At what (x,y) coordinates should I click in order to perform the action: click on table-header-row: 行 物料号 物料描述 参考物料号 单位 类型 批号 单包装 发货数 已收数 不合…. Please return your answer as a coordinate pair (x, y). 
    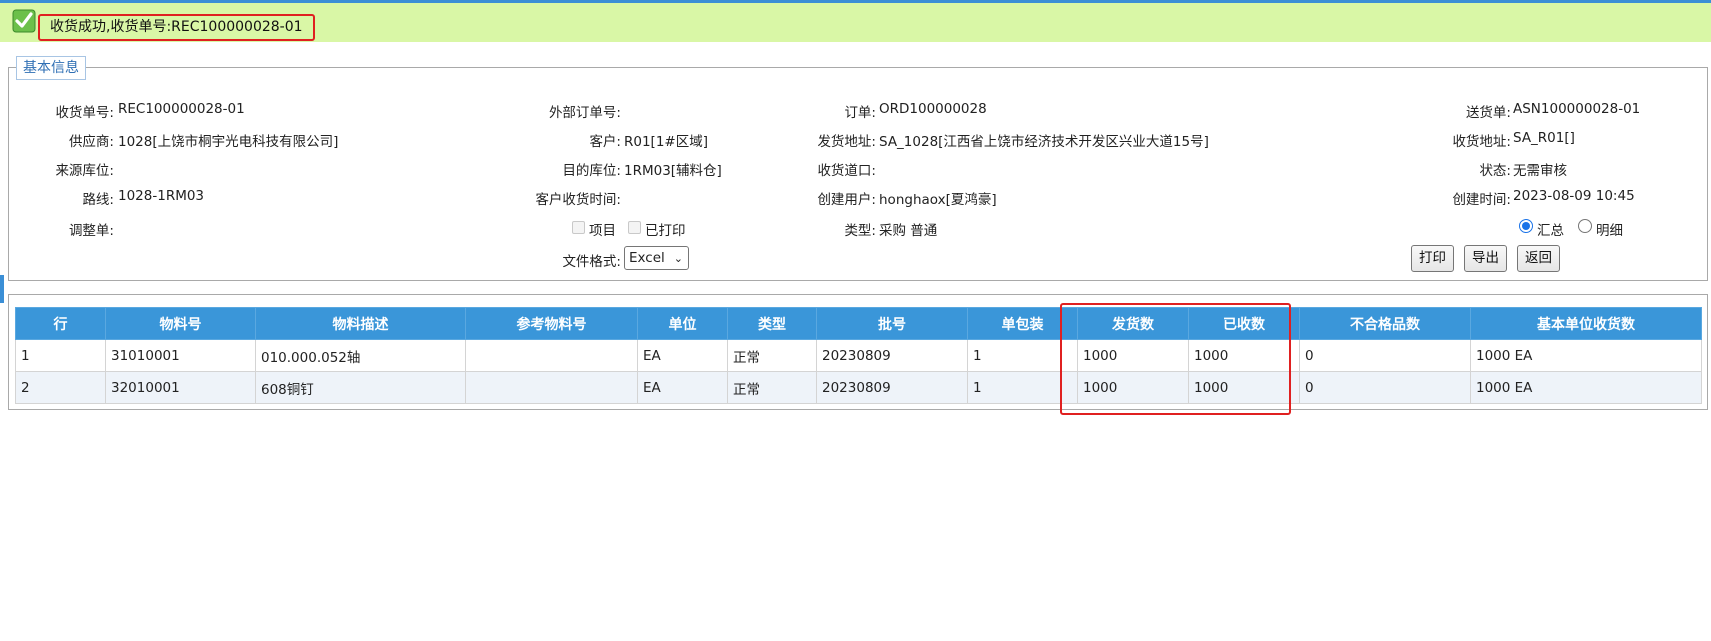
    Looking at the image, I should click on (858, 323).